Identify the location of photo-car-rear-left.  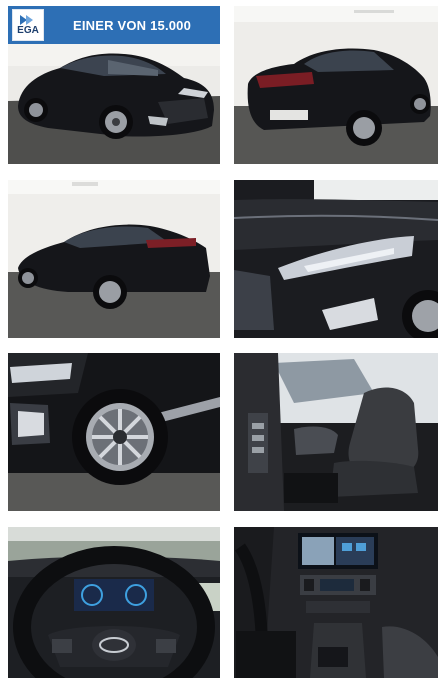
(114, 259).